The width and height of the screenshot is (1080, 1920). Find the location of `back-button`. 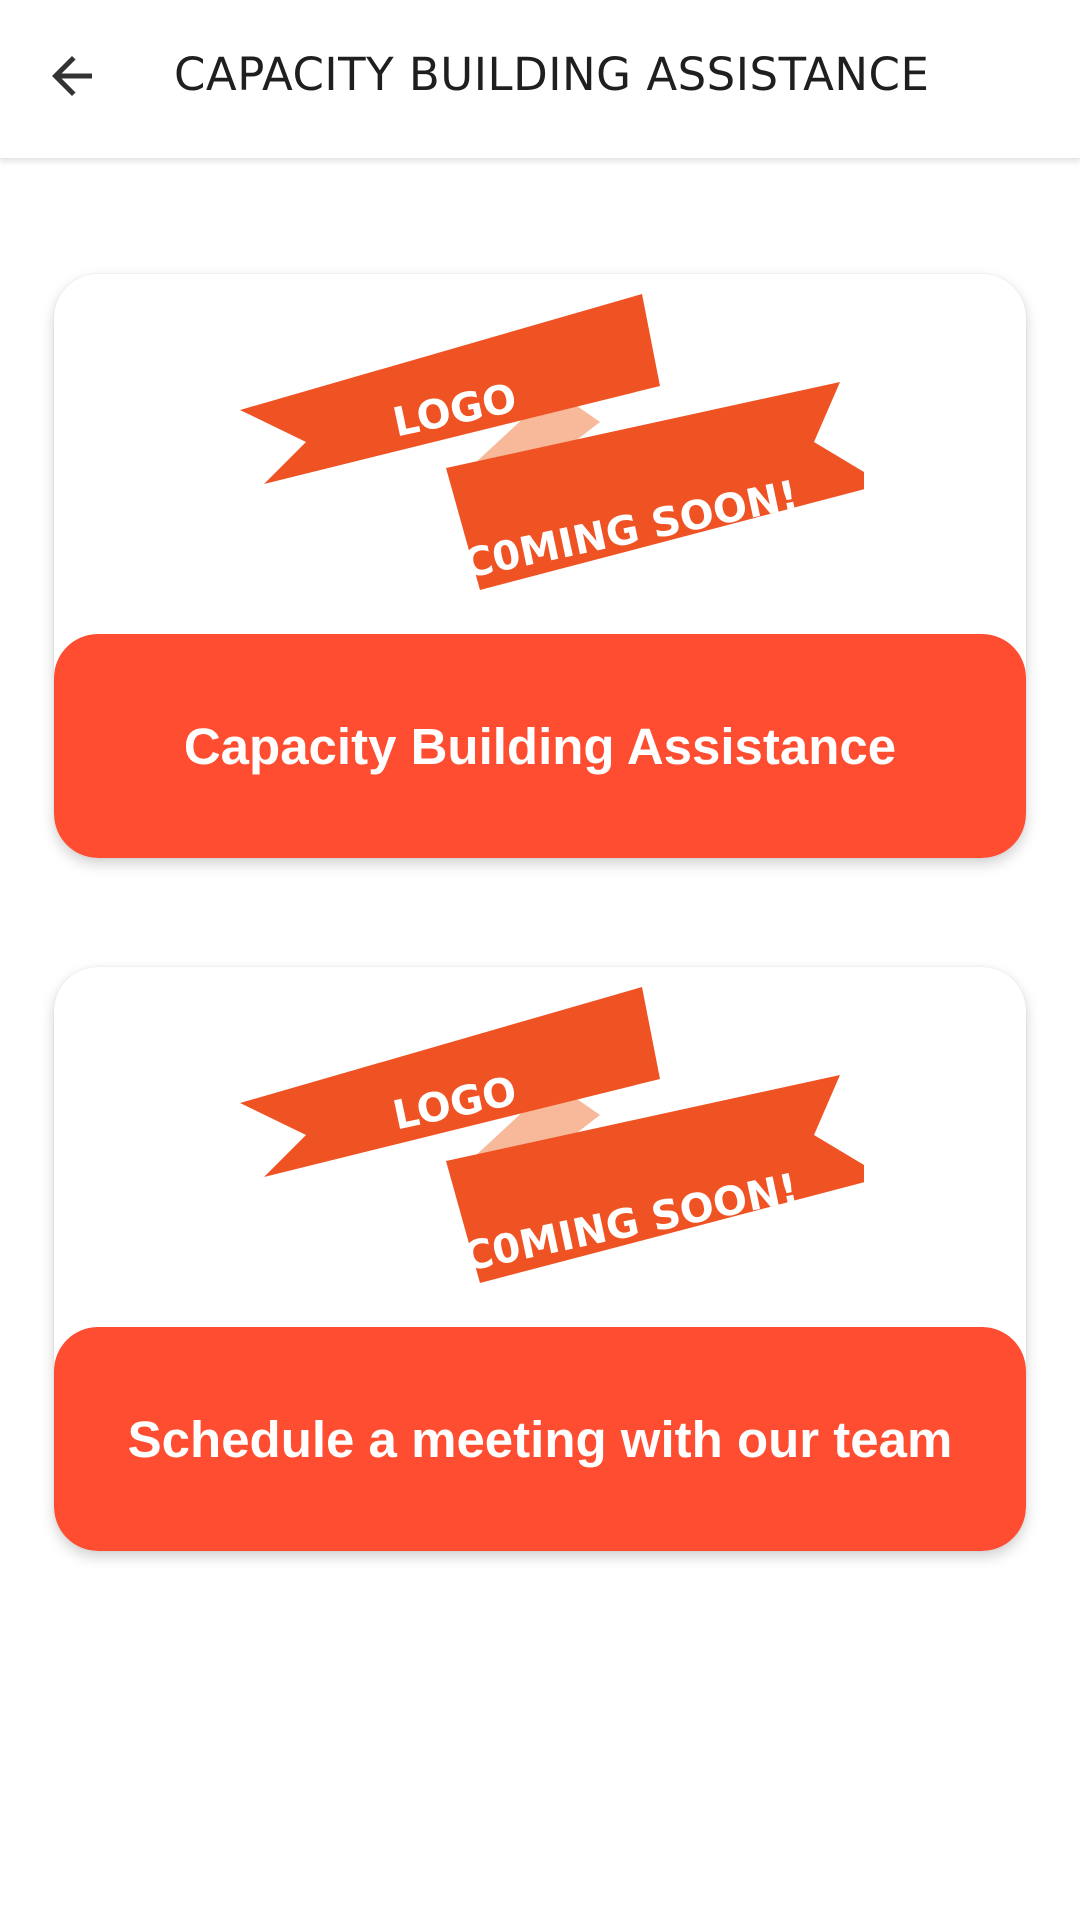

back-button is located at coordinates (72, 76).